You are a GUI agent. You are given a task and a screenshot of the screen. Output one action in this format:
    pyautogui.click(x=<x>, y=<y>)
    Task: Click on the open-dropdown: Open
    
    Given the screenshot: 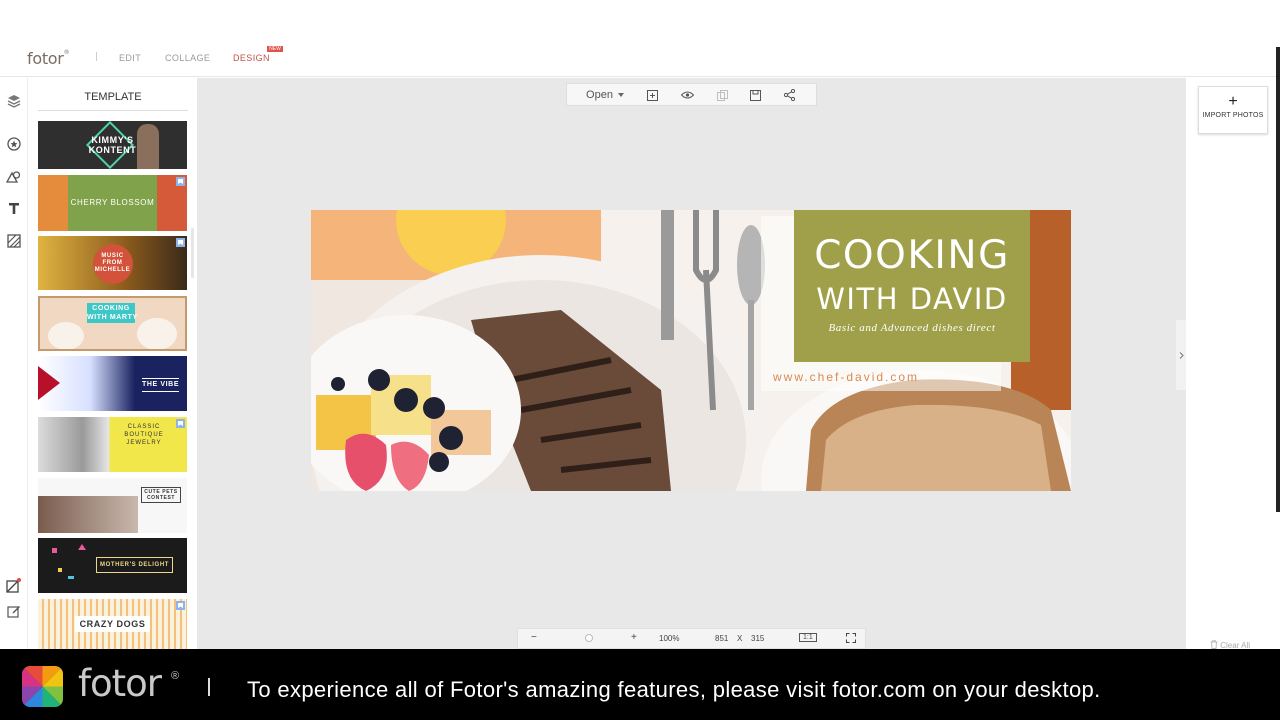 What is the action you would take?
    pyautogui.click(x=605, y=95)
    